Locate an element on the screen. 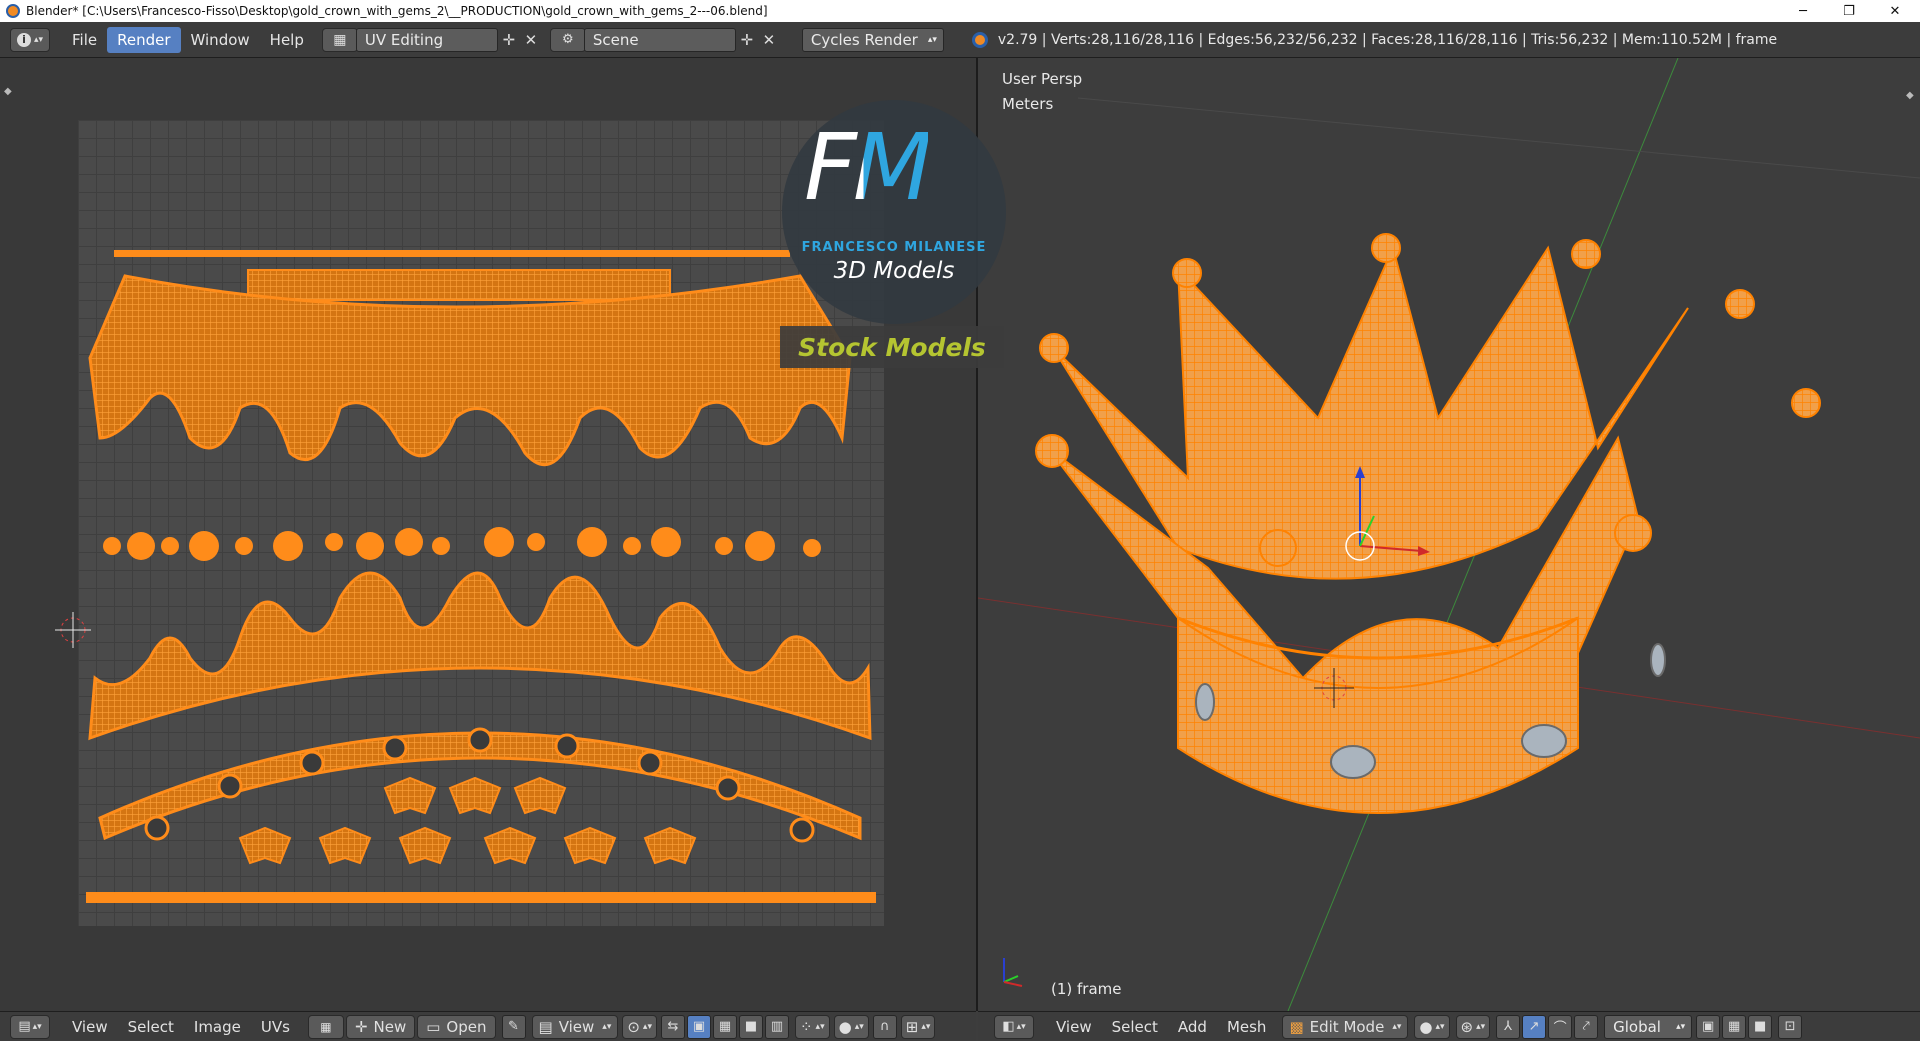  screen-layout-button: ▦ is located at coordinates (339, 39).